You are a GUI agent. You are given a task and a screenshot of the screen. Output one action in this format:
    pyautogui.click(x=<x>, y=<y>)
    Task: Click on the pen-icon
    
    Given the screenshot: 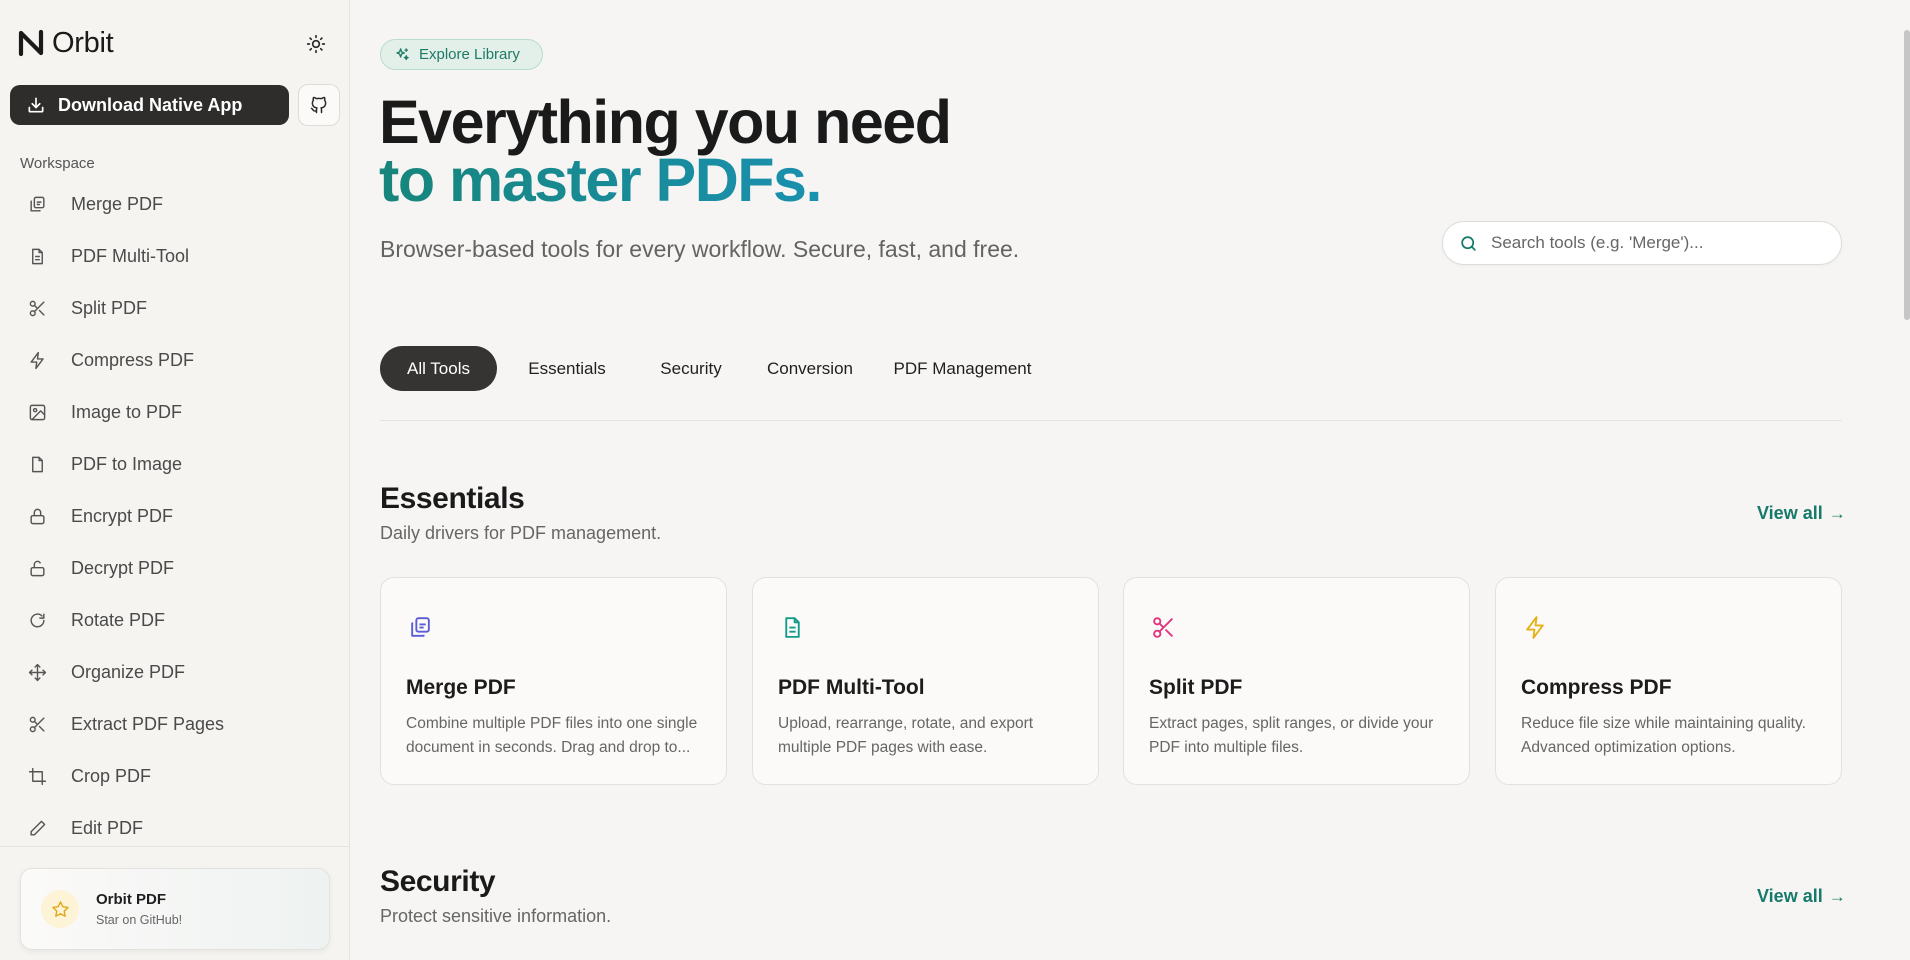 What is the action you would take?
    pyautogui.click(x=37, y=828)
    